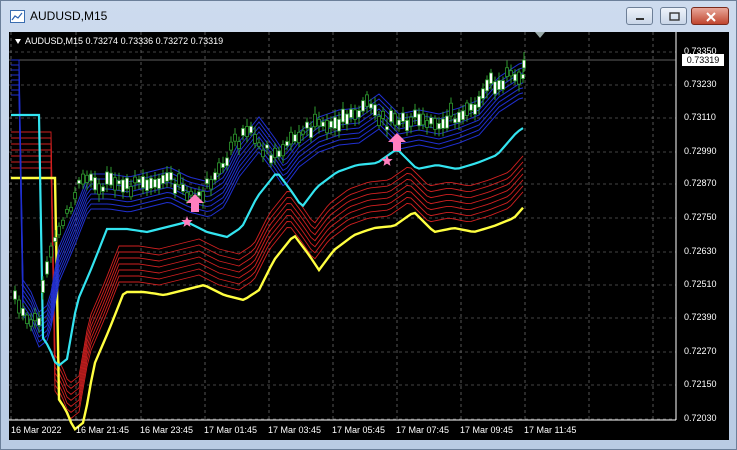 This screenshot has height=450, width=737. I want to click on time-tick-label: 16 Mar 2022, so click(36, 430).